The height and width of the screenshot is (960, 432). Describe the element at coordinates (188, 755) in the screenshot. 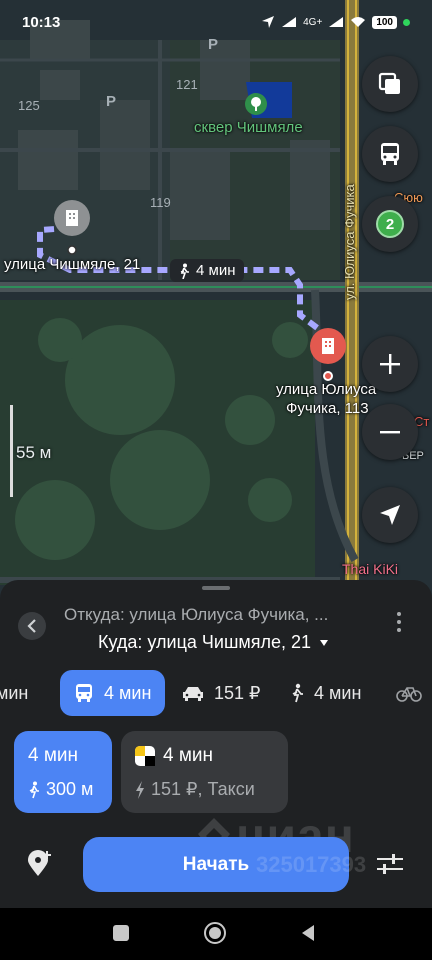

I see `taxi-time: 4 мин` at that location.